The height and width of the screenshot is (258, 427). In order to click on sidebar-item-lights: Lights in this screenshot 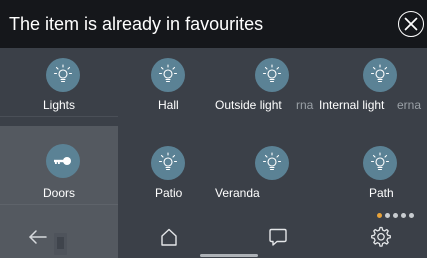, I will do `click(59, 87)`.